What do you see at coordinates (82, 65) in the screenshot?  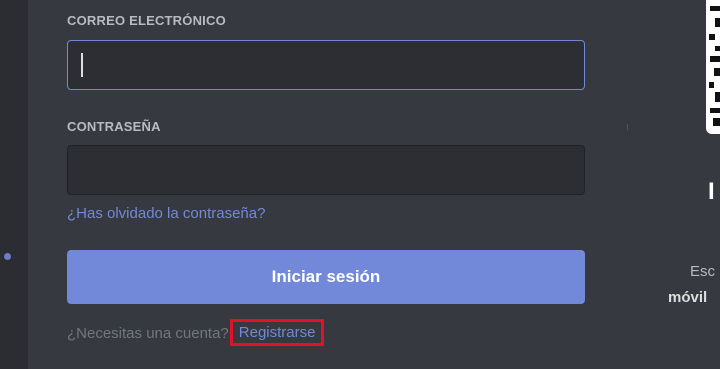 I see `text-caret` at bounding box center [82, 65].